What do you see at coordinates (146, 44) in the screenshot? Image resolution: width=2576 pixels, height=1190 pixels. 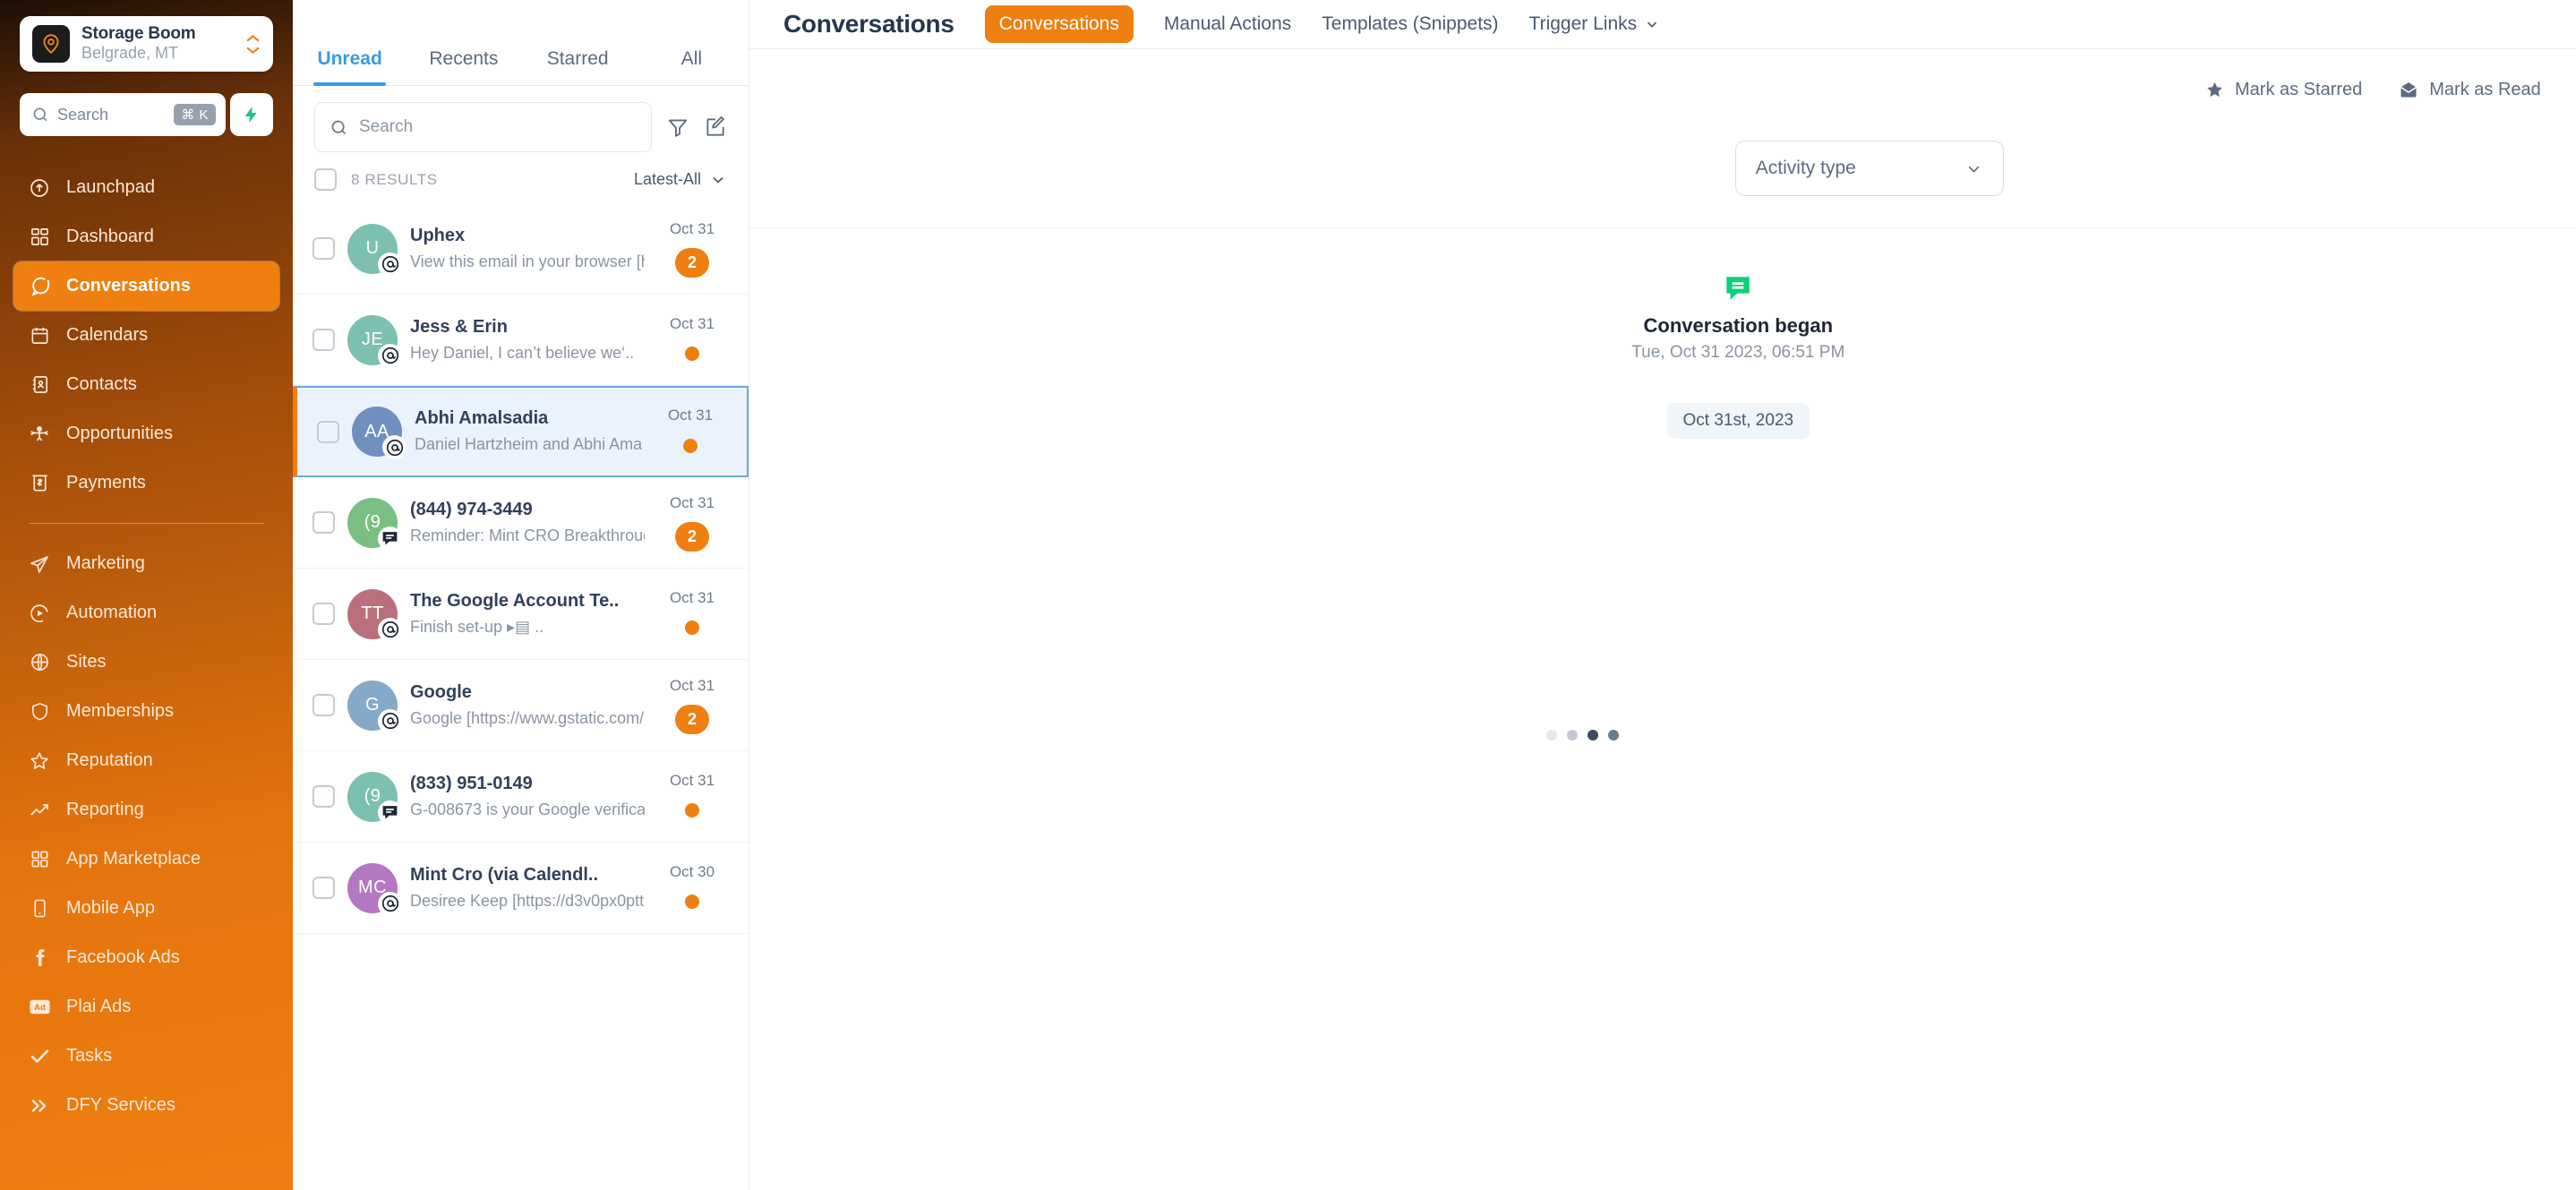 I see `location-switcher: Storage Boom Belgrade, MT` at bounding box center [146, 44].